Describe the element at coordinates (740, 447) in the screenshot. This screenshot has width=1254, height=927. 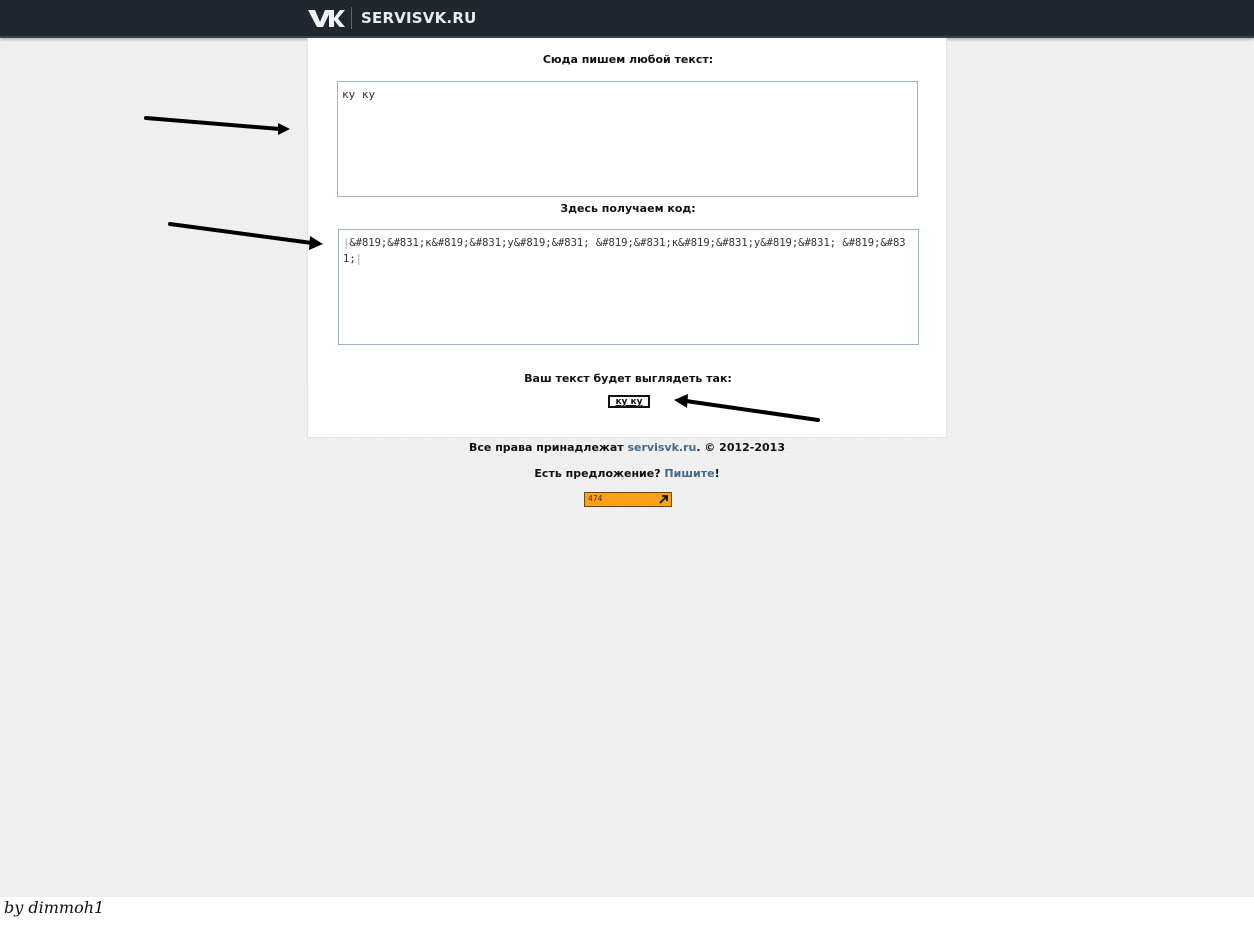
I see `copyright-suffix: . © 2012-2013` at that location.